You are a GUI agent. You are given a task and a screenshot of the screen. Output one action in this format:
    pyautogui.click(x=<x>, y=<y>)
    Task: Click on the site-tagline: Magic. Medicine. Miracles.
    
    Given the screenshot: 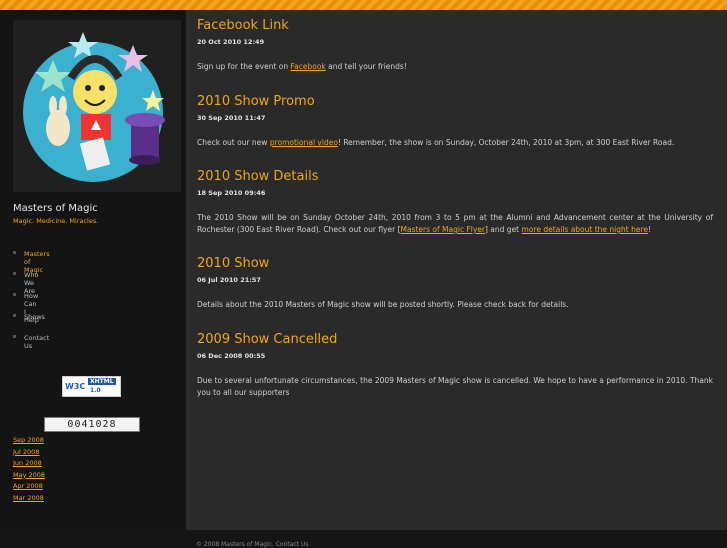 What is the action you would take?
    pyautogui.click(x=56, y=221)
    